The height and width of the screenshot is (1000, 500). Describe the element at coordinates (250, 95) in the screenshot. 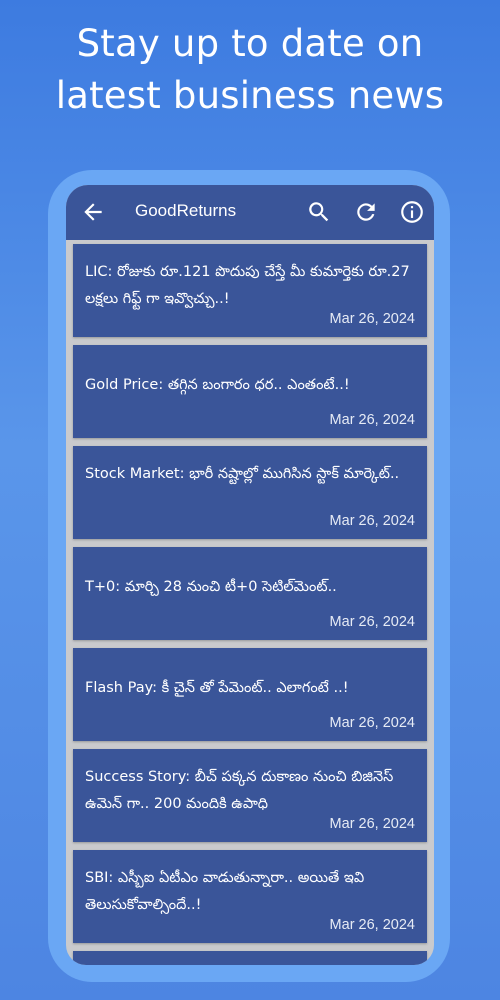

I see `promo-line-2: latest business news` at that location.